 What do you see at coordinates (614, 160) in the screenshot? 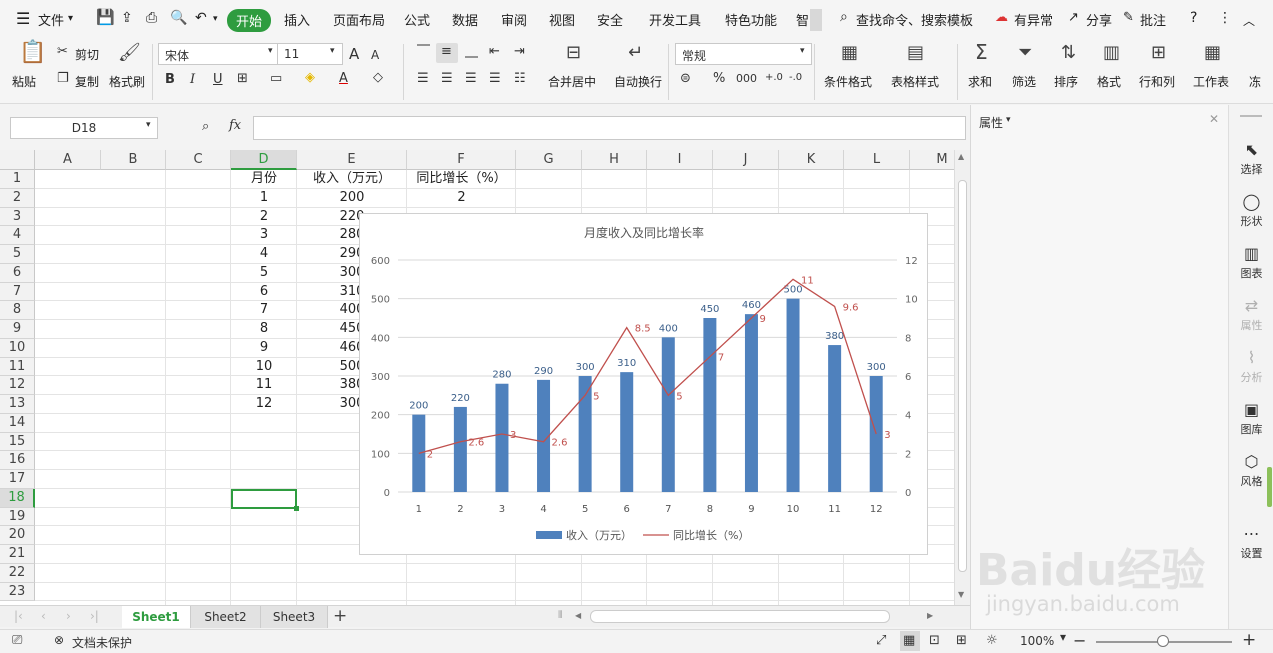
I see `column-header: H` at bounding box center [614, 160].